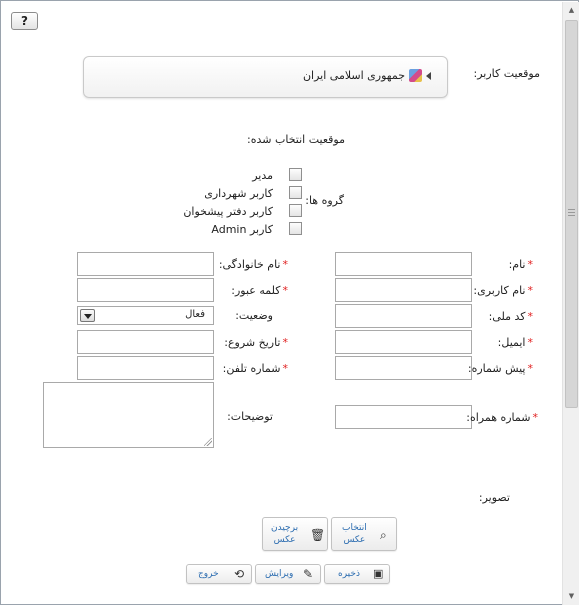 Image resolution: width=579 pixels, height=605 pixels. Describe the element at coordinates (403, 316) in the screenshot. I see `national-code-input` at that location.